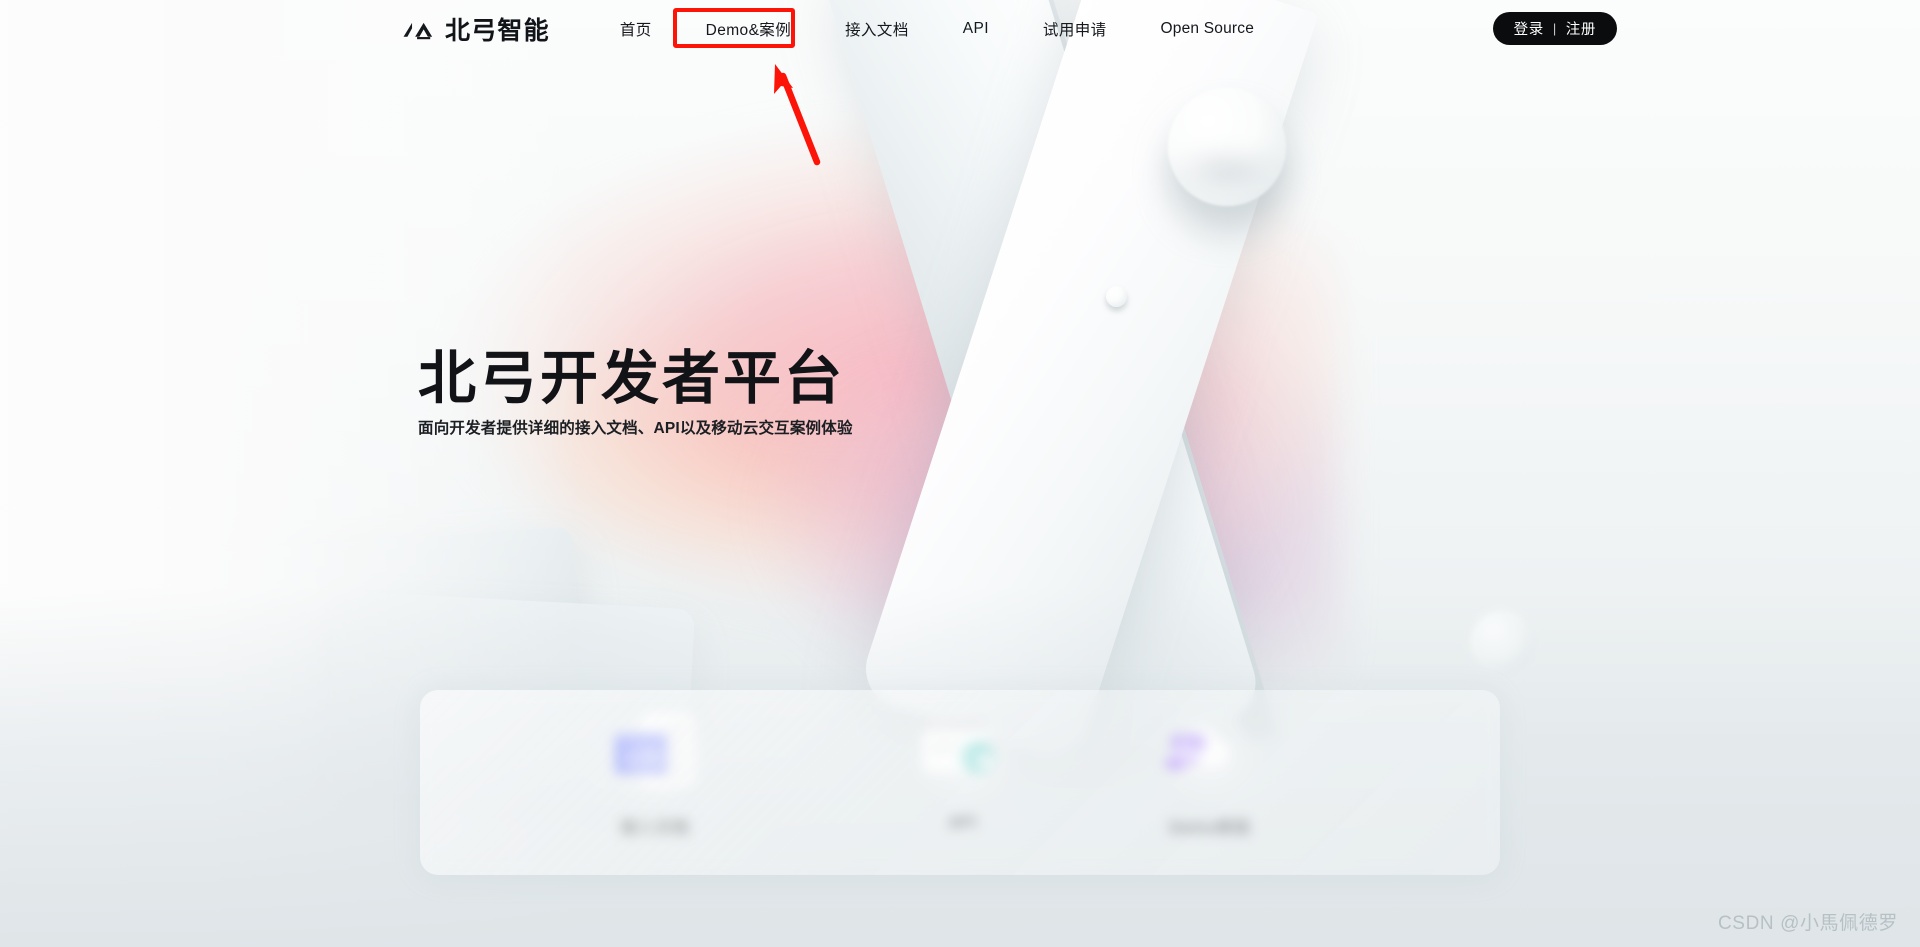 This screenshot has width=1920, height=947. Describe the element at coordinates (1581, 28) in the screenshot. I see `register-label: 注册` at that location.